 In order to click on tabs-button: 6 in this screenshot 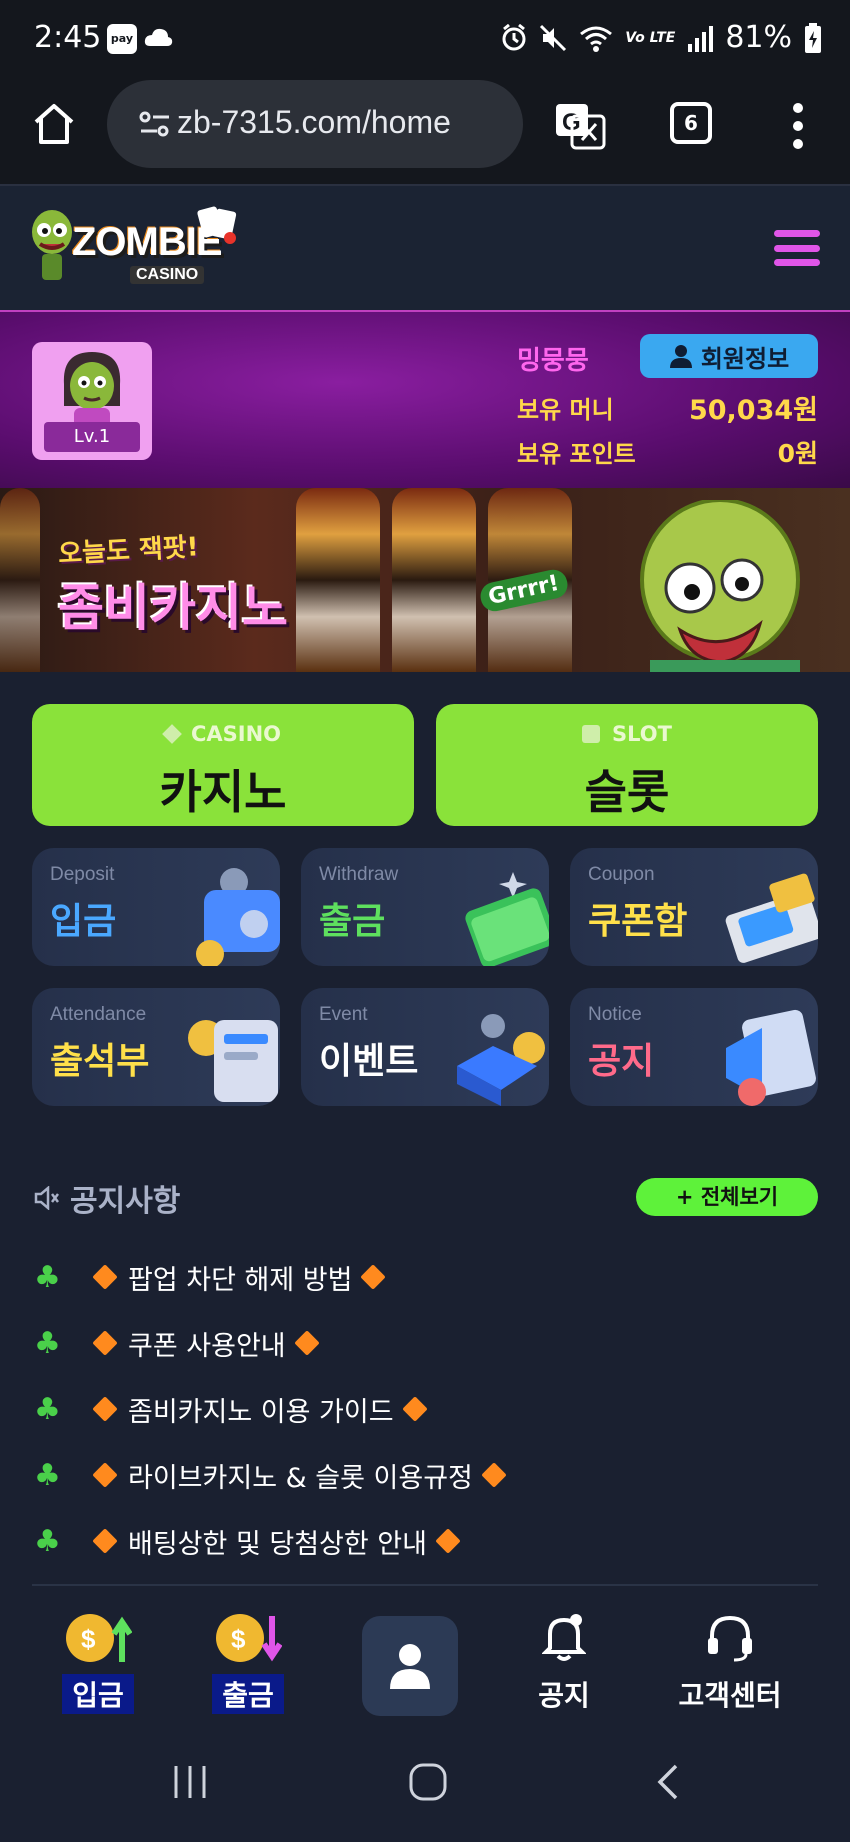, I will do `click(691, 123)`.